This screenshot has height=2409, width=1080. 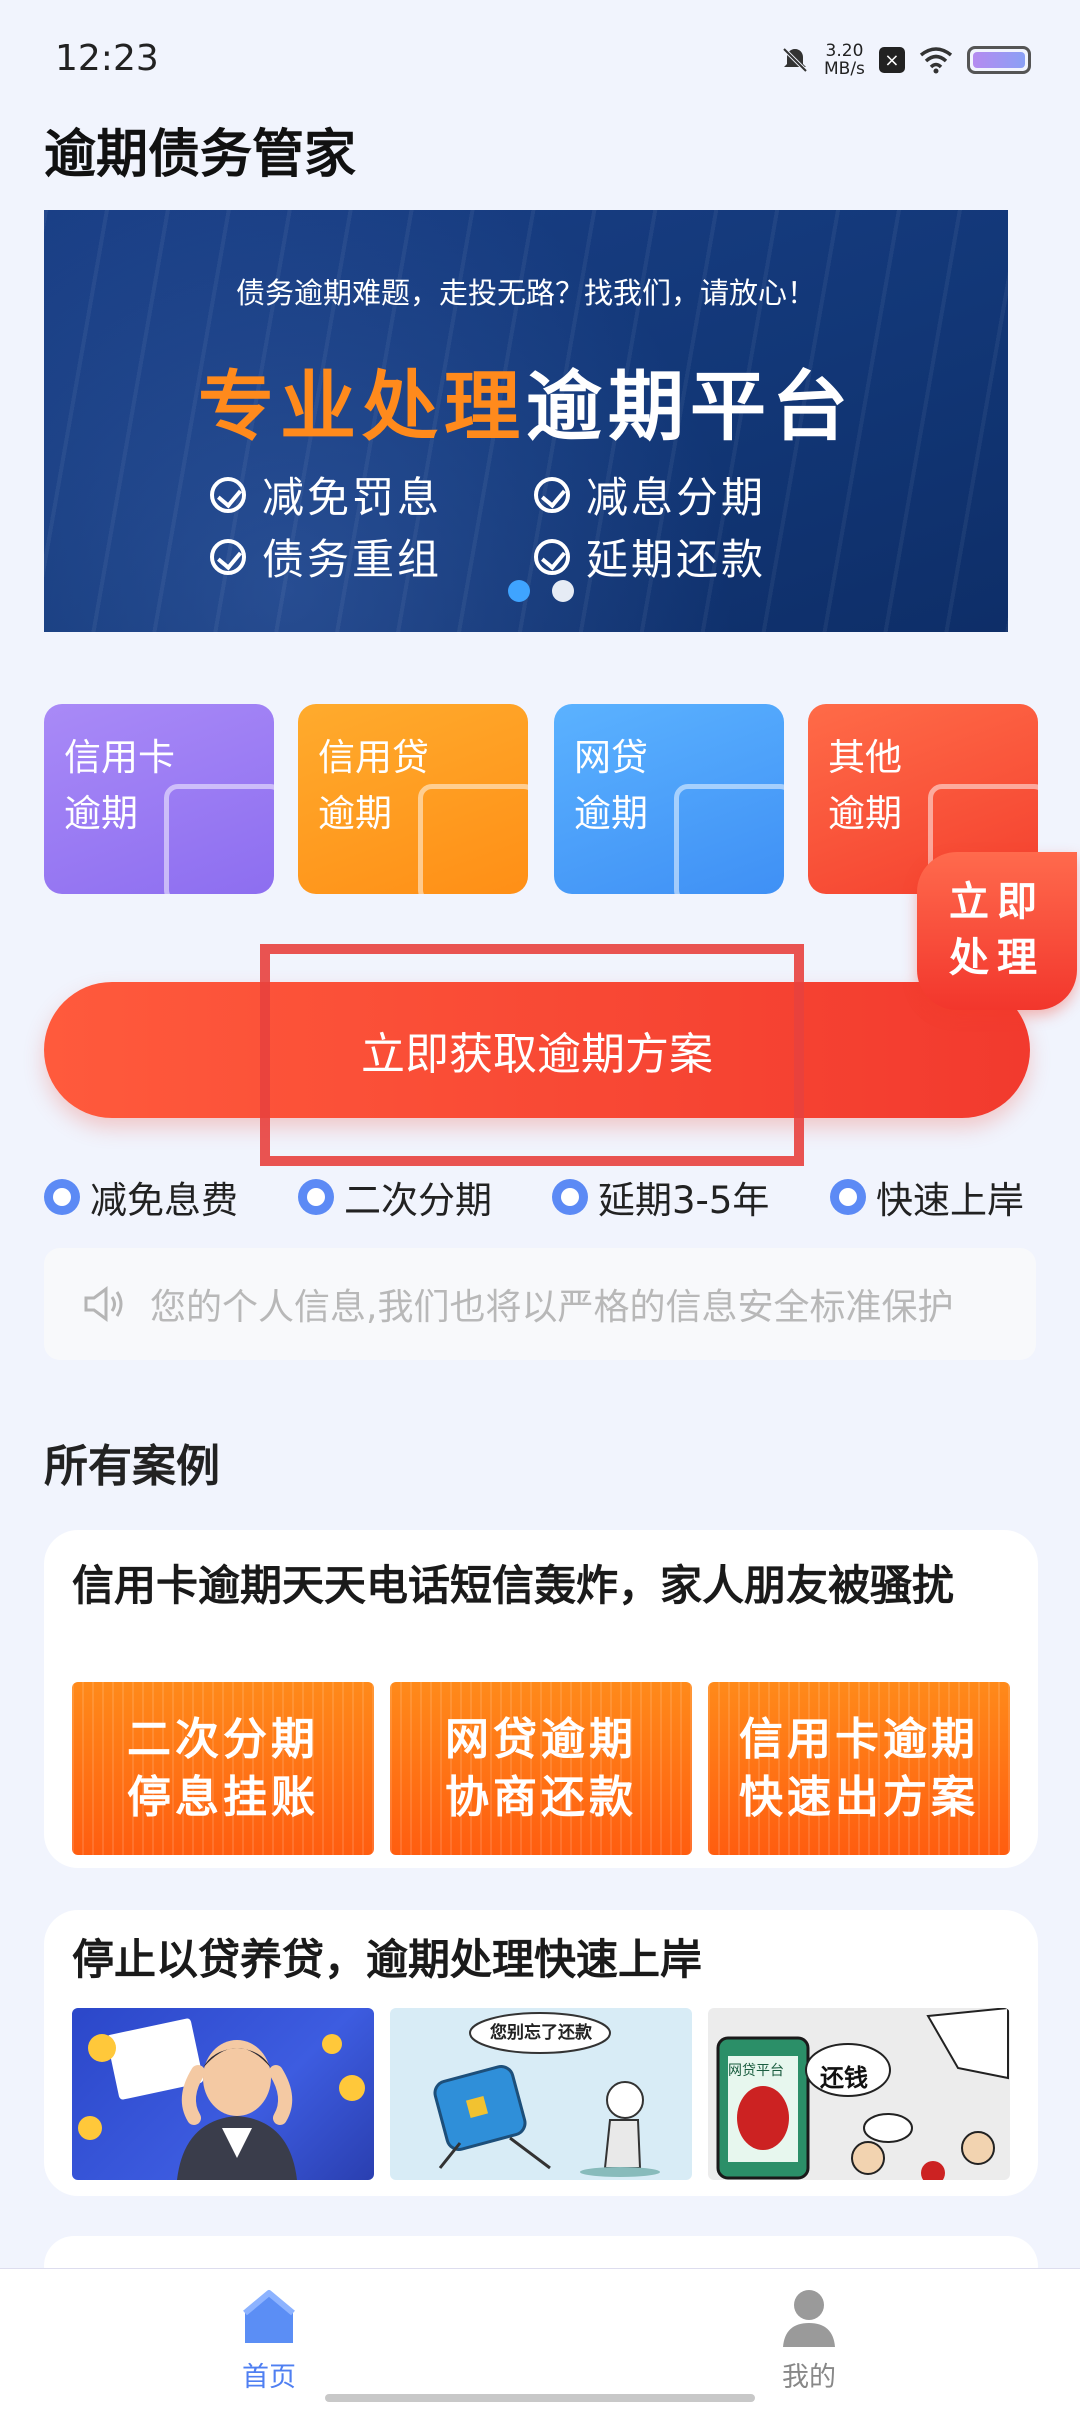 What do you see at coordinates (541, 2033) in the screenshot?
I see `thumbnail-caption: 您别忘了还款` at bounding box center [541, 2033].